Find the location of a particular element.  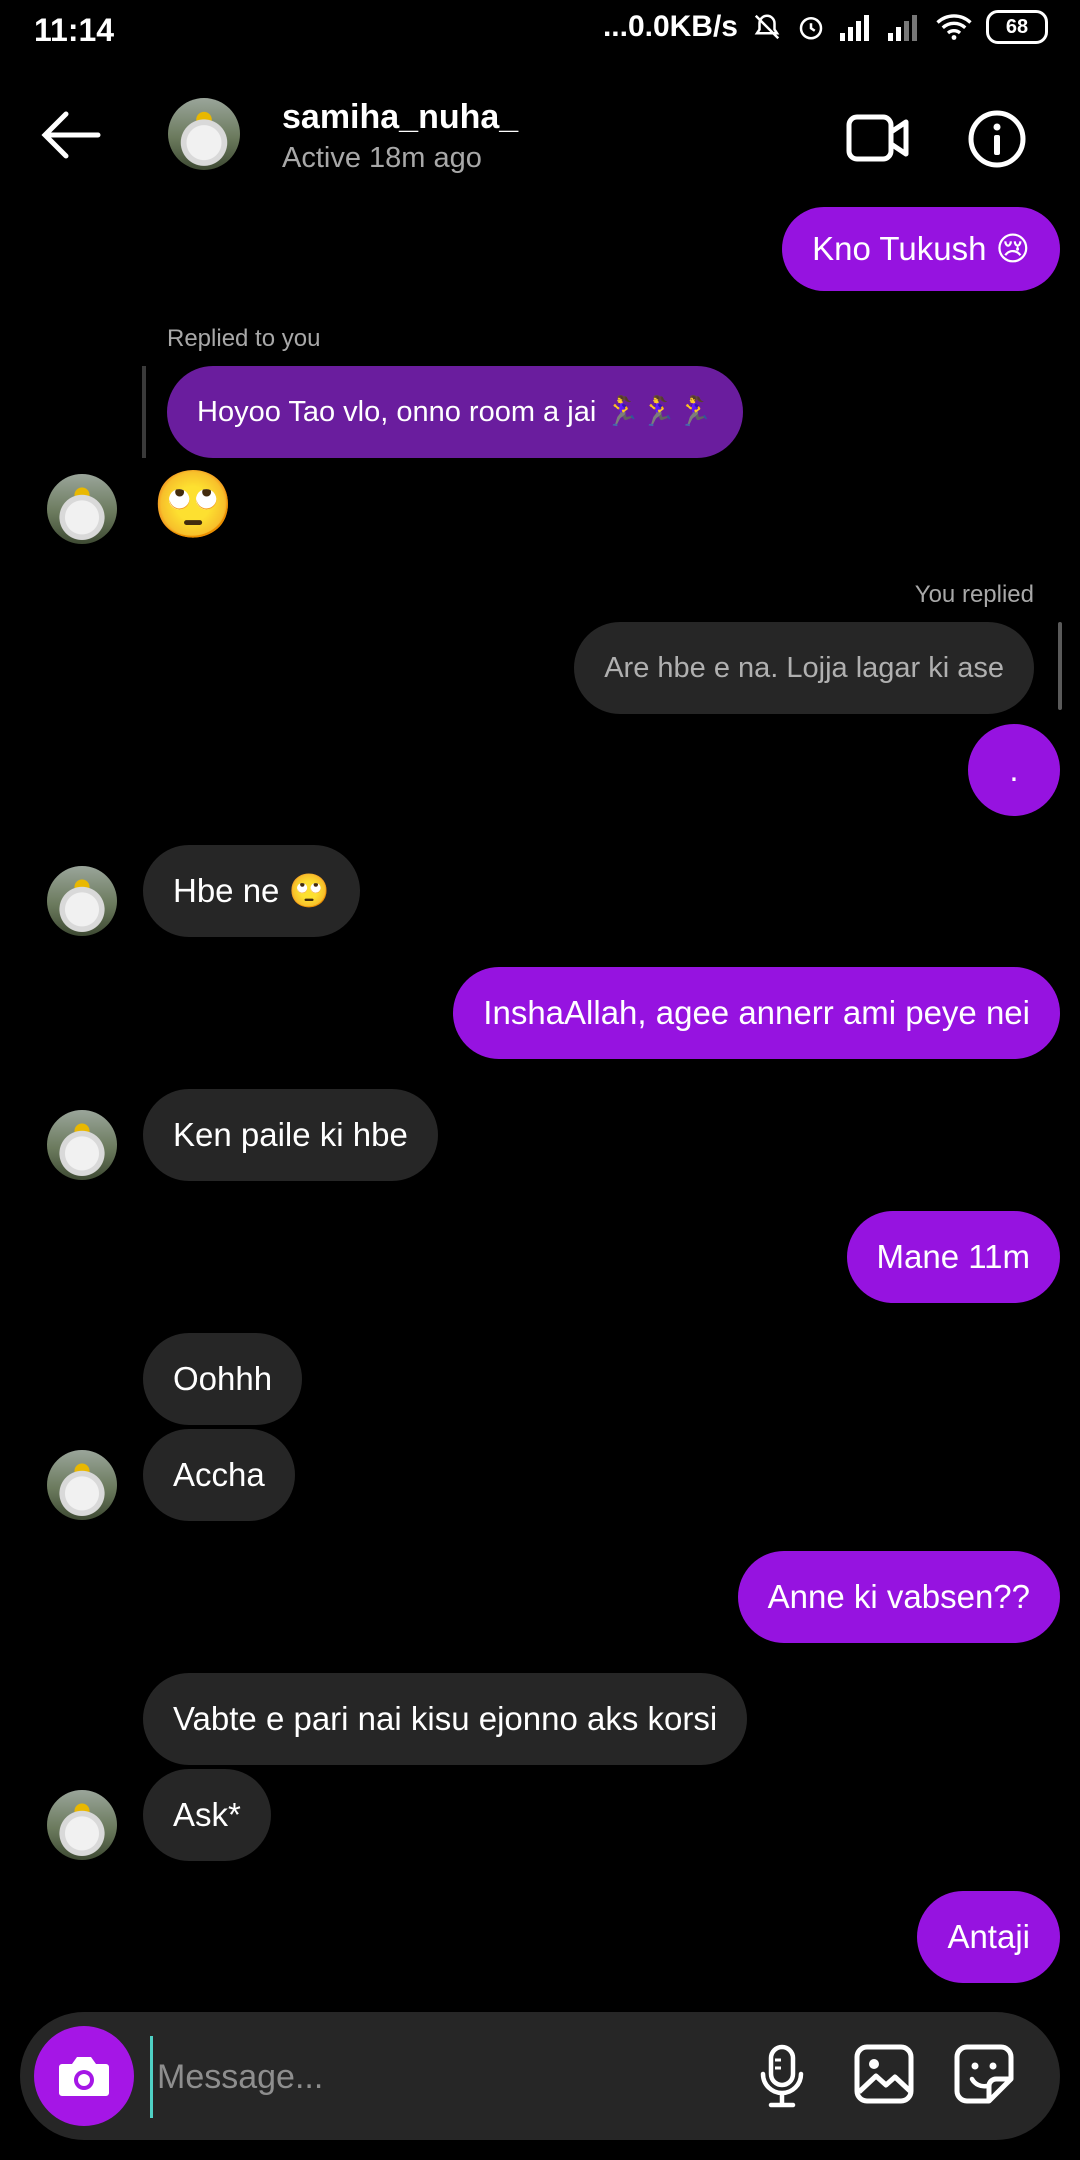

info-icon is located at coordinates (997, 139).